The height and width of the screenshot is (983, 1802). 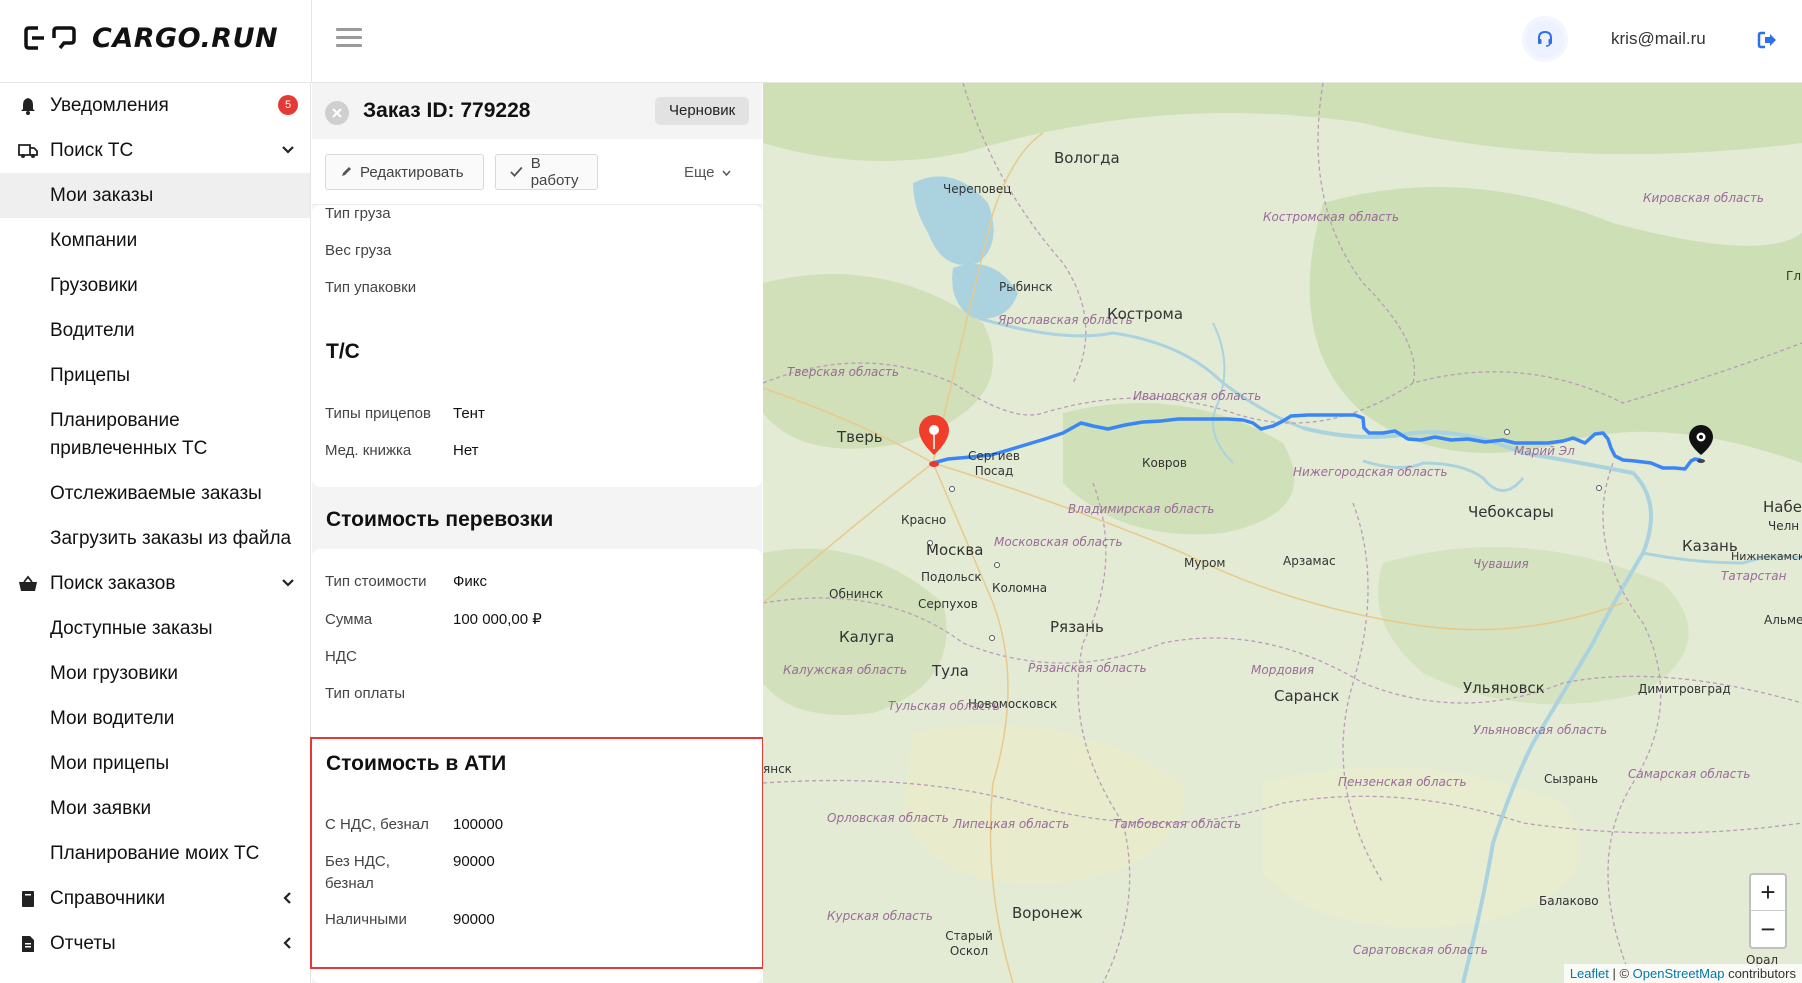 What do you see at coordinates (108, 898) in the screenshot?
I see `sidebar-item-label: Справочники` at bounding box center [108, 898].